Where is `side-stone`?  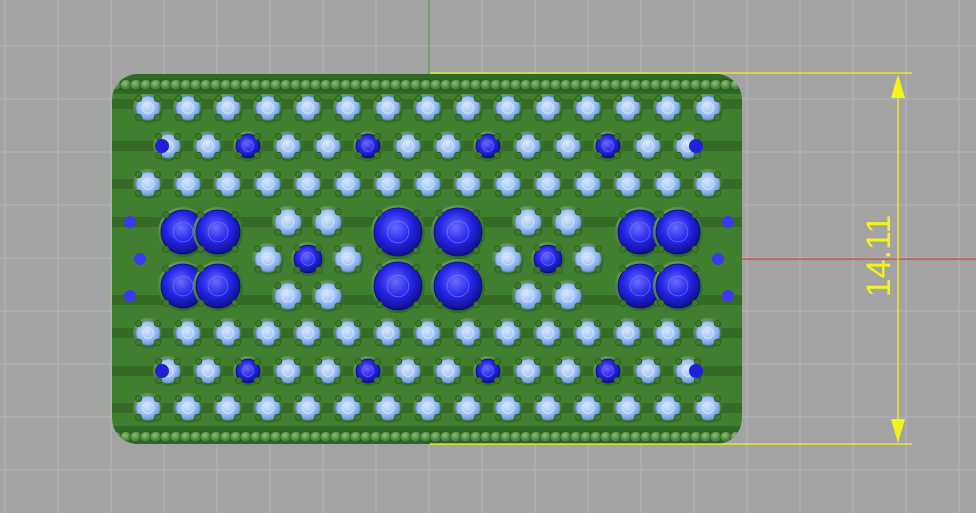 side-stone is located at coordinates (130, 296).